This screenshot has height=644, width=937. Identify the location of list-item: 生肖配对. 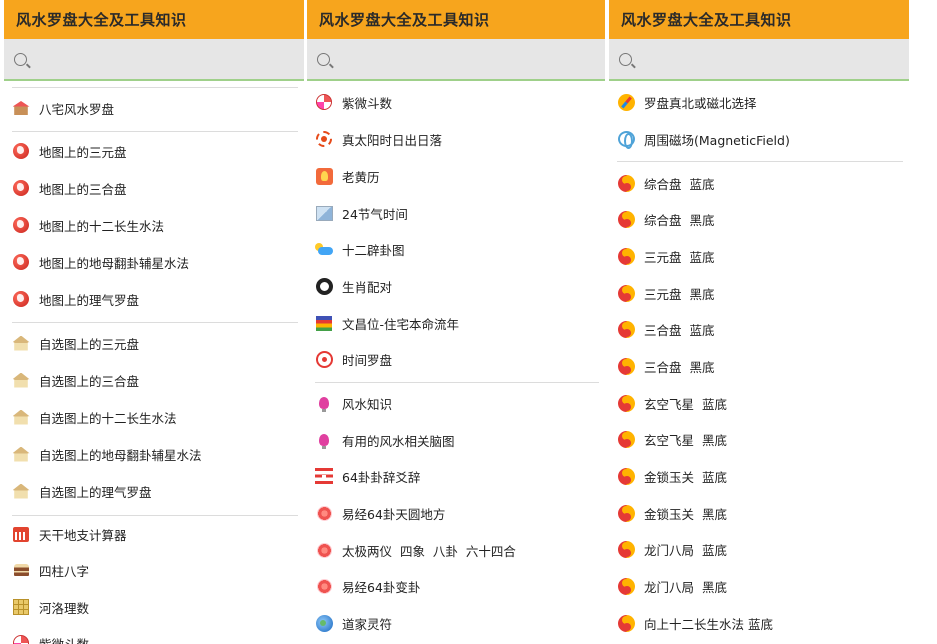
(457, 286).